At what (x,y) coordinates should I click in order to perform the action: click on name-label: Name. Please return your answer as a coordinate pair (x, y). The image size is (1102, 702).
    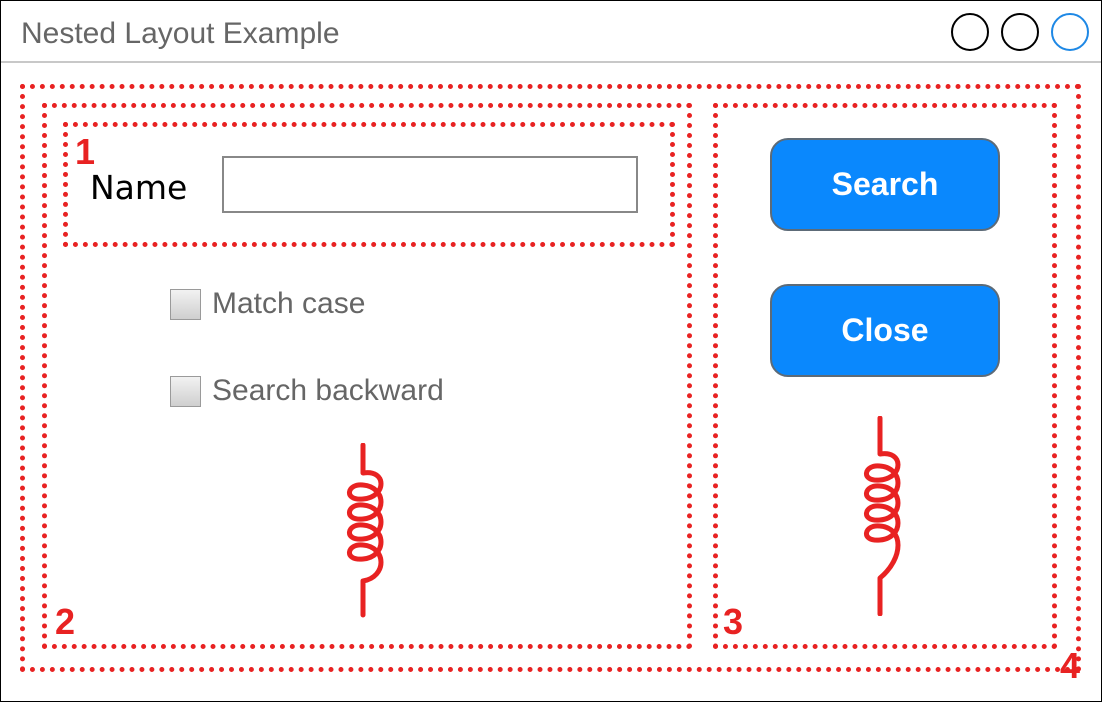
    Looking at the image, I should click on (139, 187).